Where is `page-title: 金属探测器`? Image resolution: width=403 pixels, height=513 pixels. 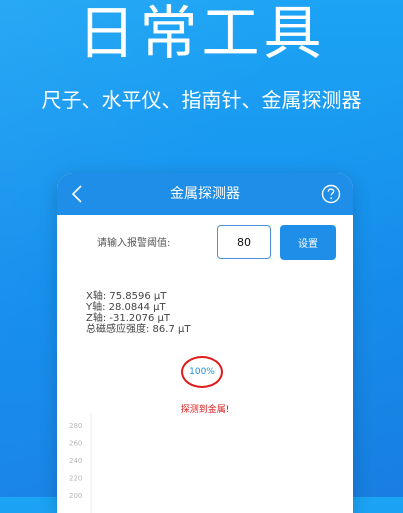
page-title: 金属探测器 is located at coordinates (205, 194).